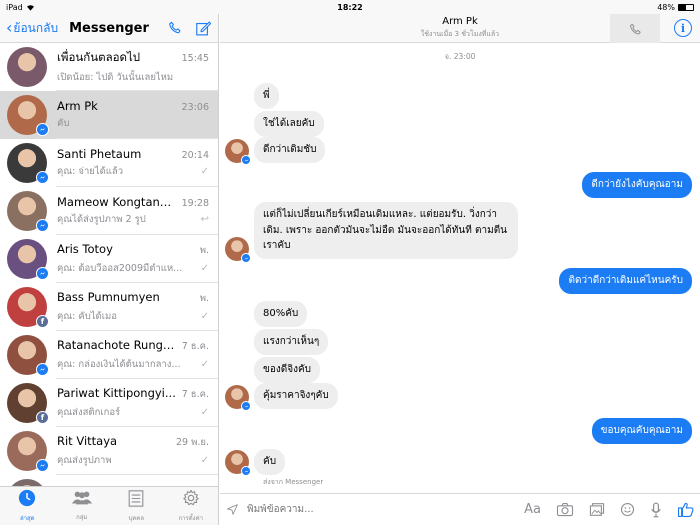 The height and width of the screenshot is (525, 700). I want to click on conversation-time: 7 ธ.ค., so click(195, 394).